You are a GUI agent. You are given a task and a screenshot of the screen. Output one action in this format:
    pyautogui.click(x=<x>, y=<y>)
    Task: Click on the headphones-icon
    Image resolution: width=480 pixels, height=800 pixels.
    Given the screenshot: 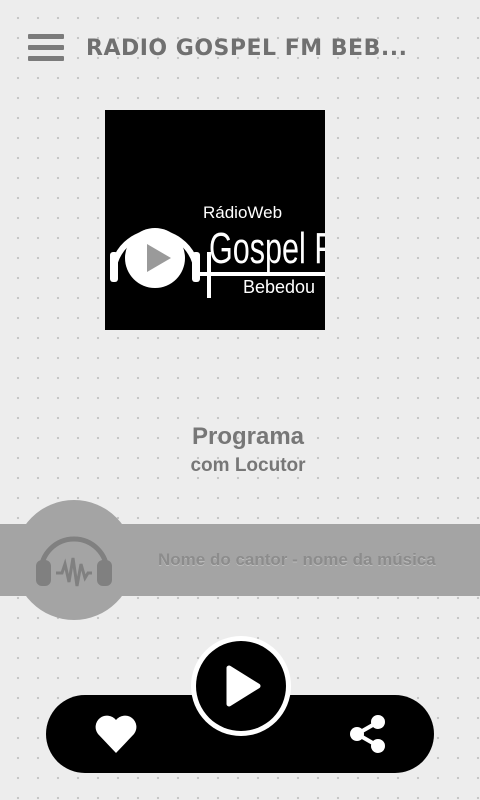 What is the action you would take?
    pyautogui.click(x=74, y=561)
    